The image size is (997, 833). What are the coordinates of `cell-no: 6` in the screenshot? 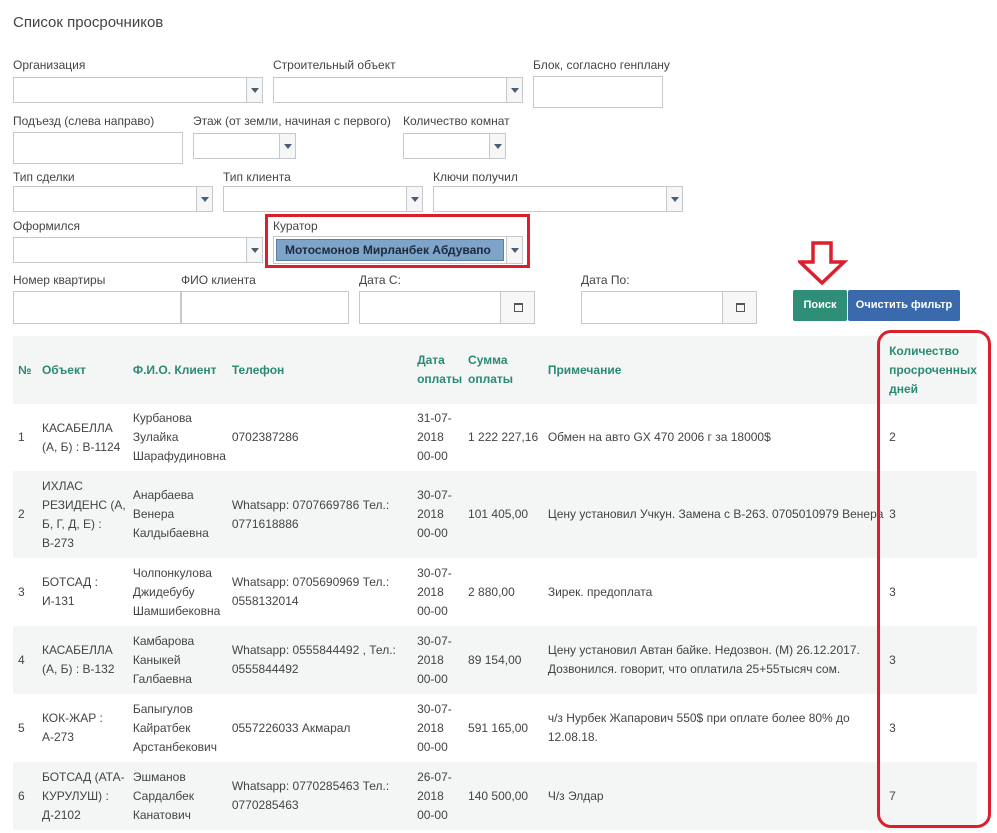 It's located at (25, 796).